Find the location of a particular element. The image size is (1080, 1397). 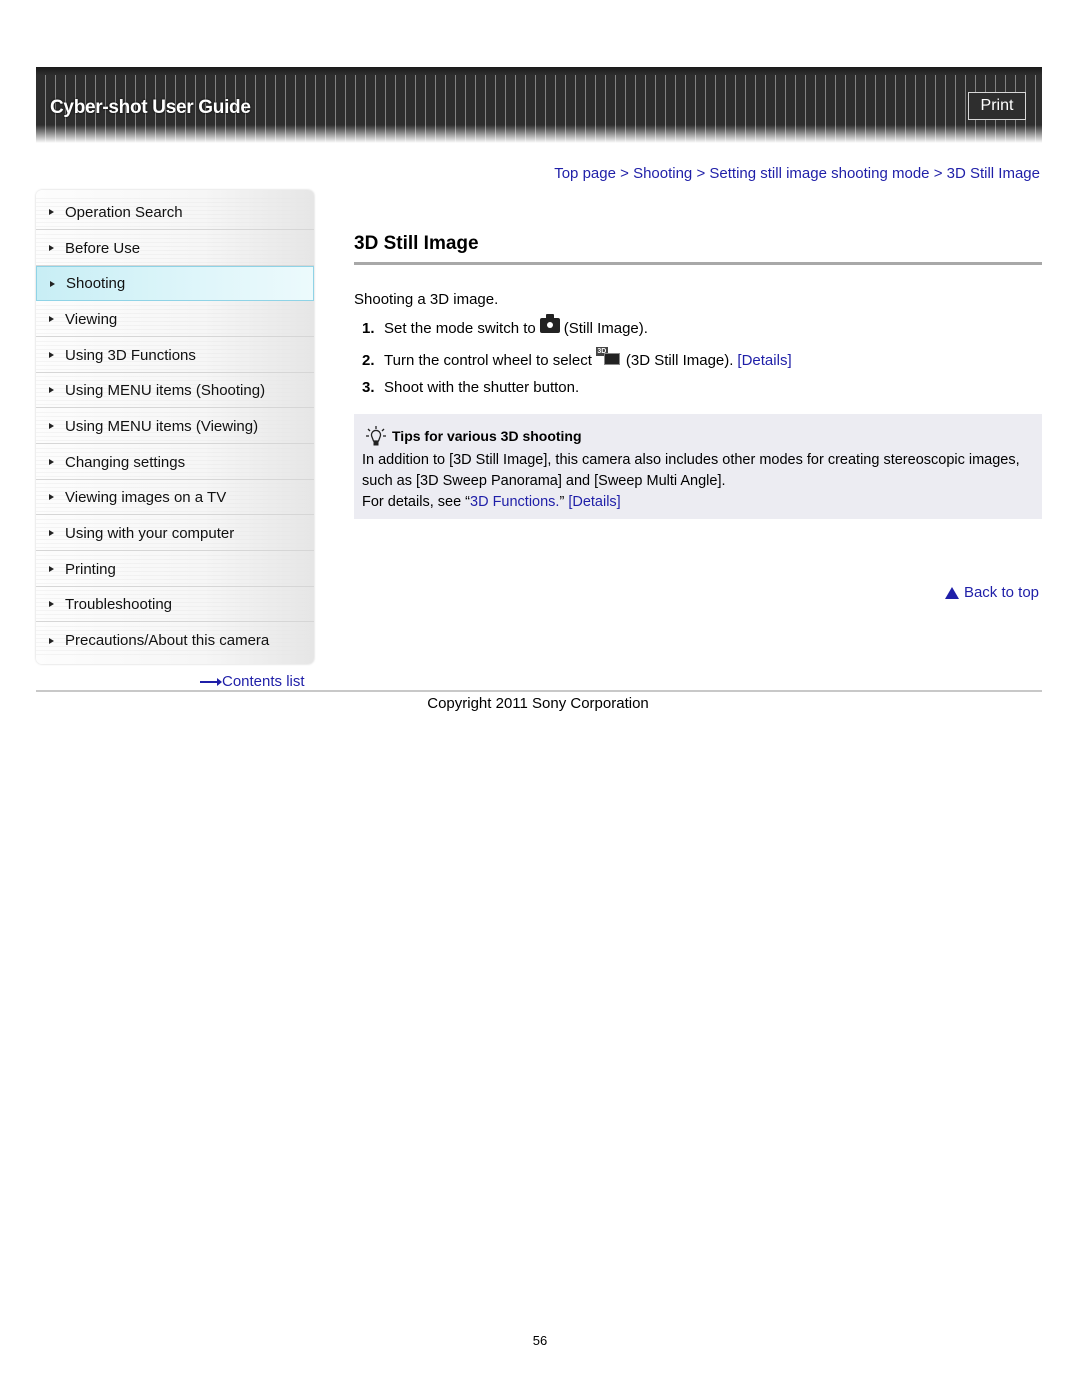

sidebar-item-using-3d-functions: Using 3D Functions is located at coordinates (175, 355).